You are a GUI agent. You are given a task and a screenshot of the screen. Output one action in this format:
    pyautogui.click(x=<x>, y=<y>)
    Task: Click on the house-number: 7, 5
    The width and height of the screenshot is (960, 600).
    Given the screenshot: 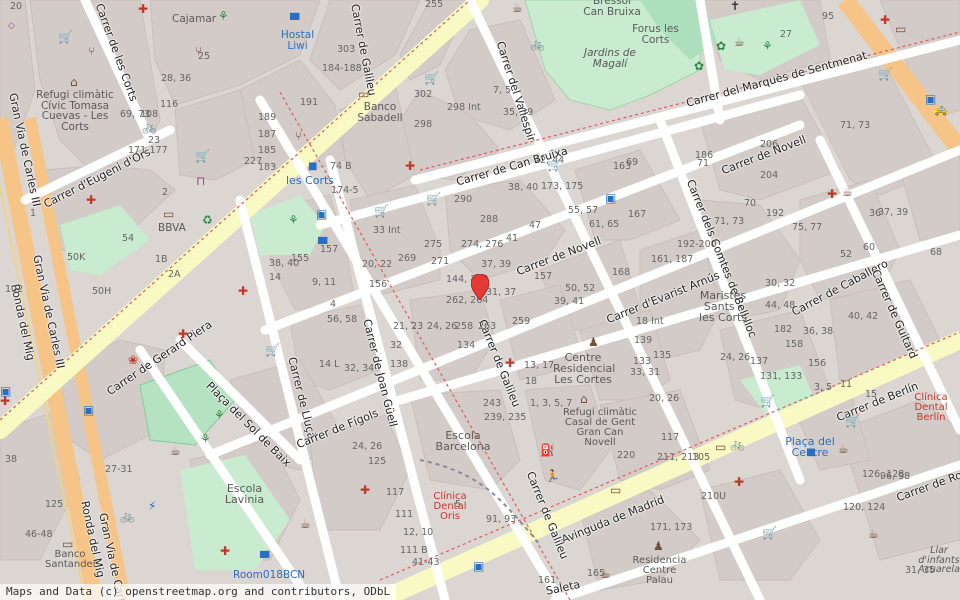 What is the action you would take?
    pyautogui.click(x=502, y=90)
    